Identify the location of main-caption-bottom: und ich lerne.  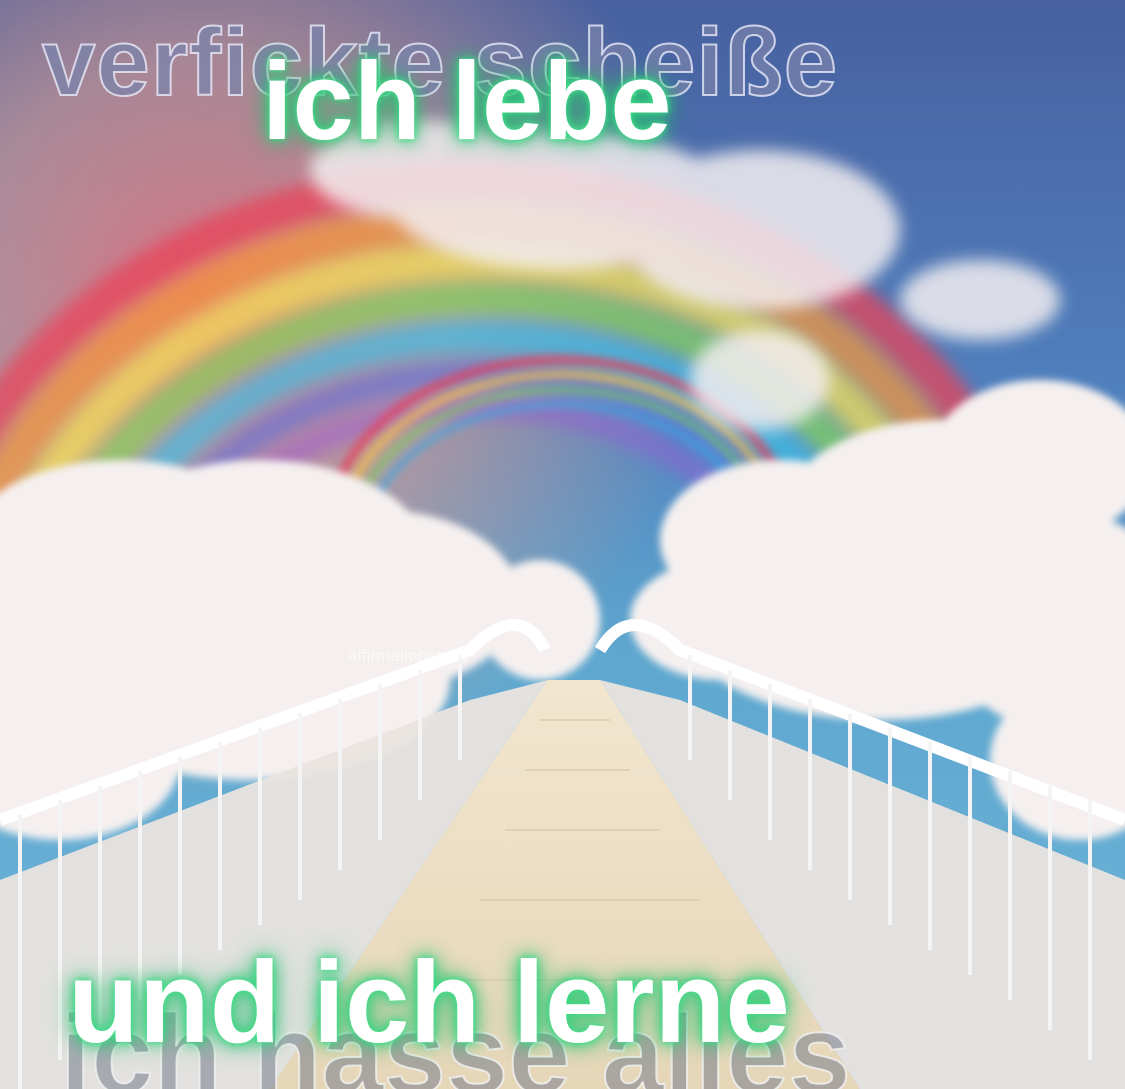
(429, 1002).